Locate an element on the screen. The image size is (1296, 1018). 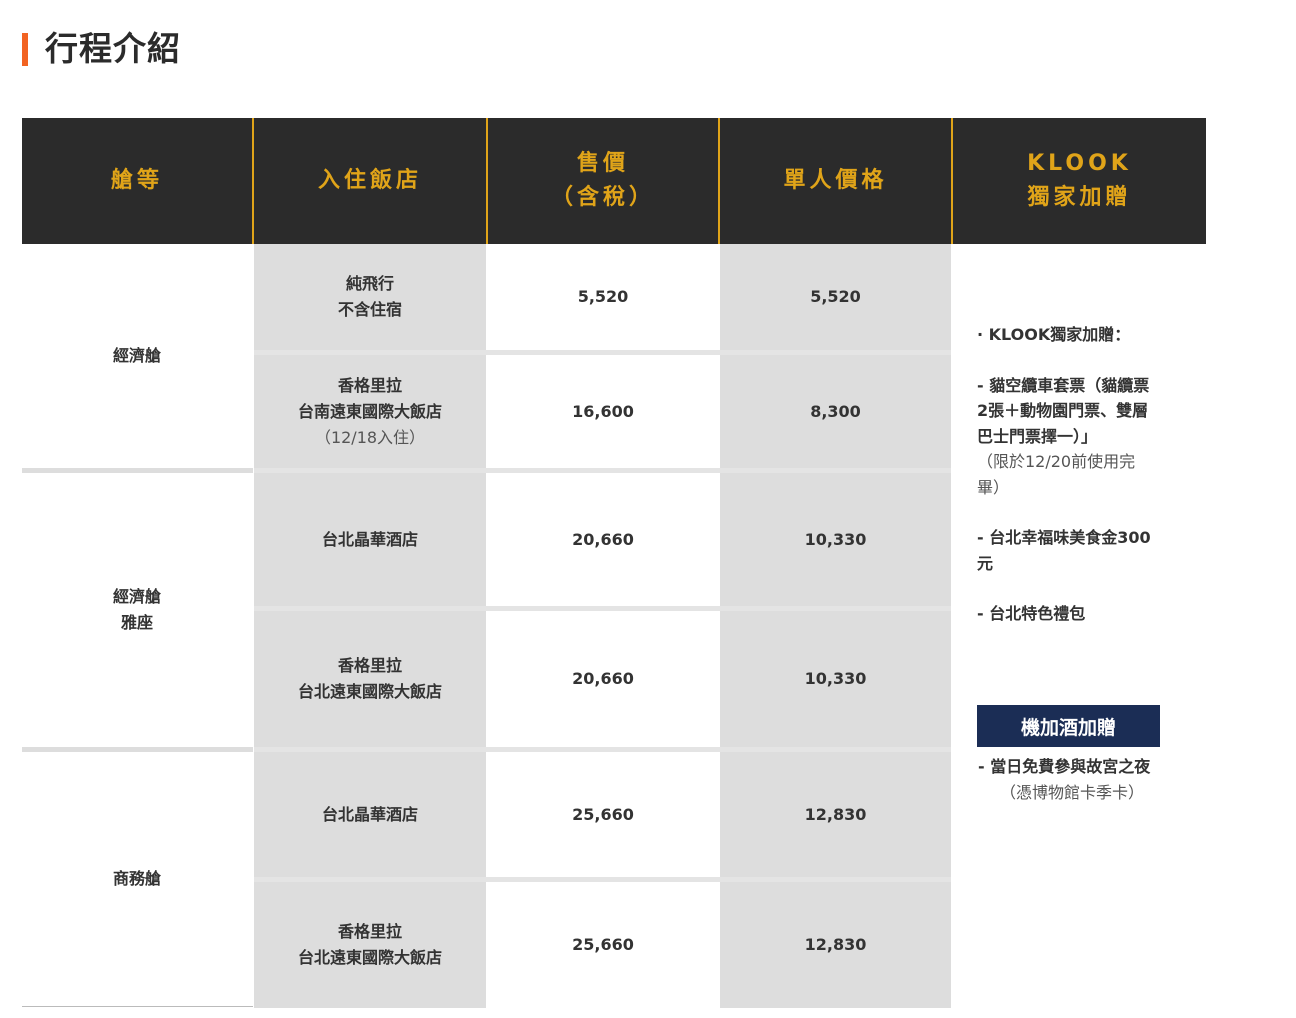
hotel-cell: 香格里拉 台南遠東國際大飯店 （12/18入住） is located at coordinates (370, 411).